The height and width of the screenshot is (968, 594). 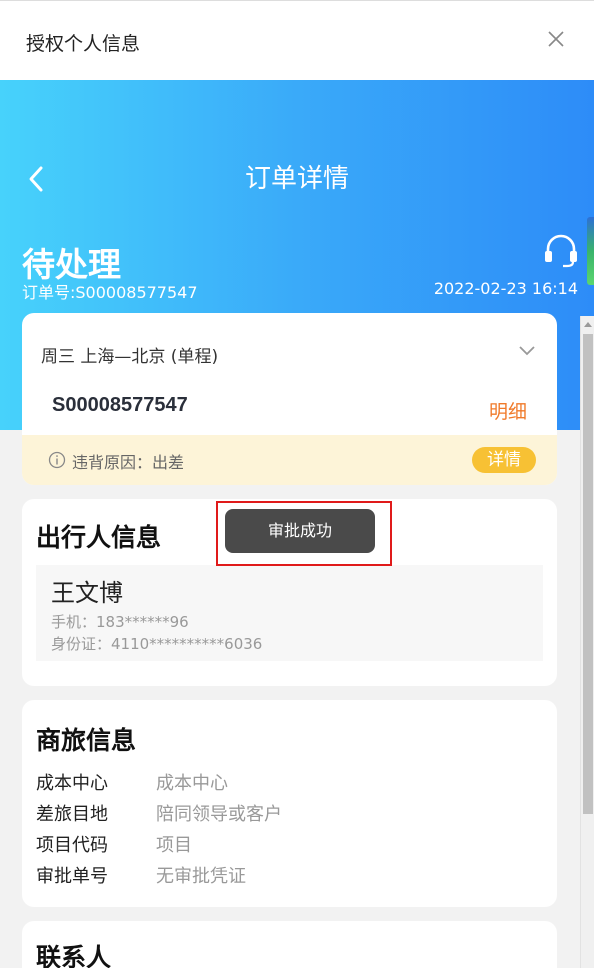 What do you see at coordinates (527, 351) in the screenshot?
I see `chevron-down-icon` at bounding box center [527, 351].